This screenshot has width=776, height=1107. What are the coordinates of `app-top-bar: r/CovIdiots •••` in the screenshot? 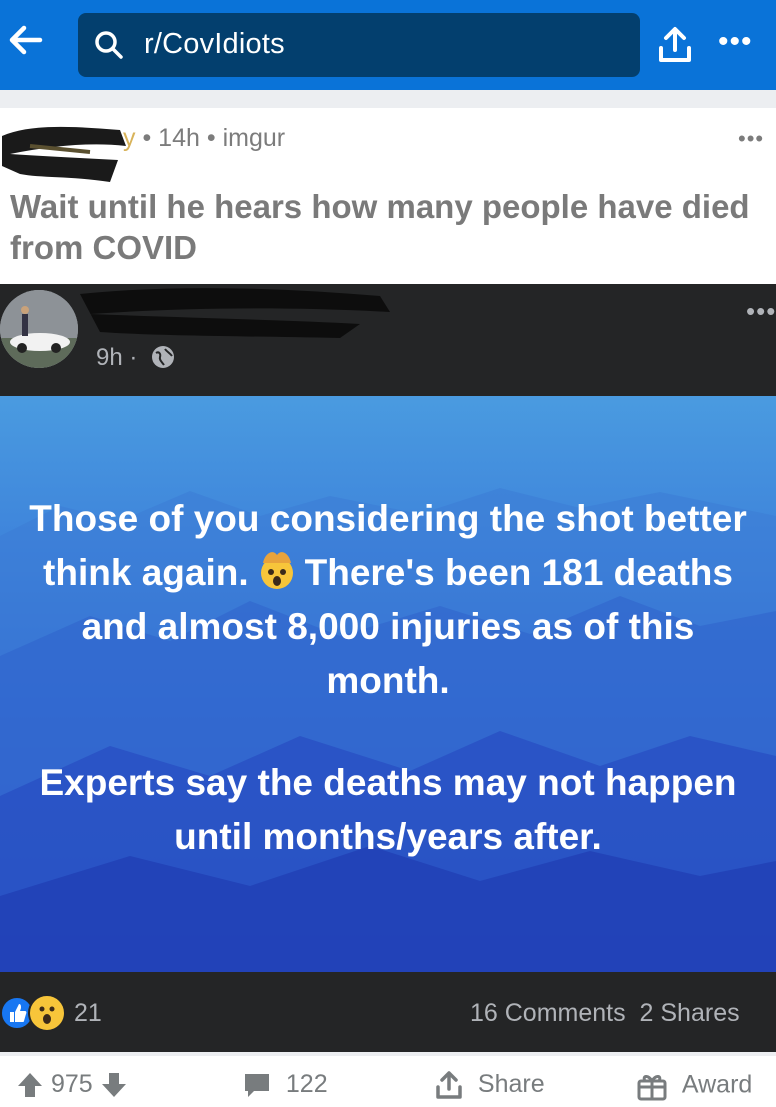 It's located at (388, 45).